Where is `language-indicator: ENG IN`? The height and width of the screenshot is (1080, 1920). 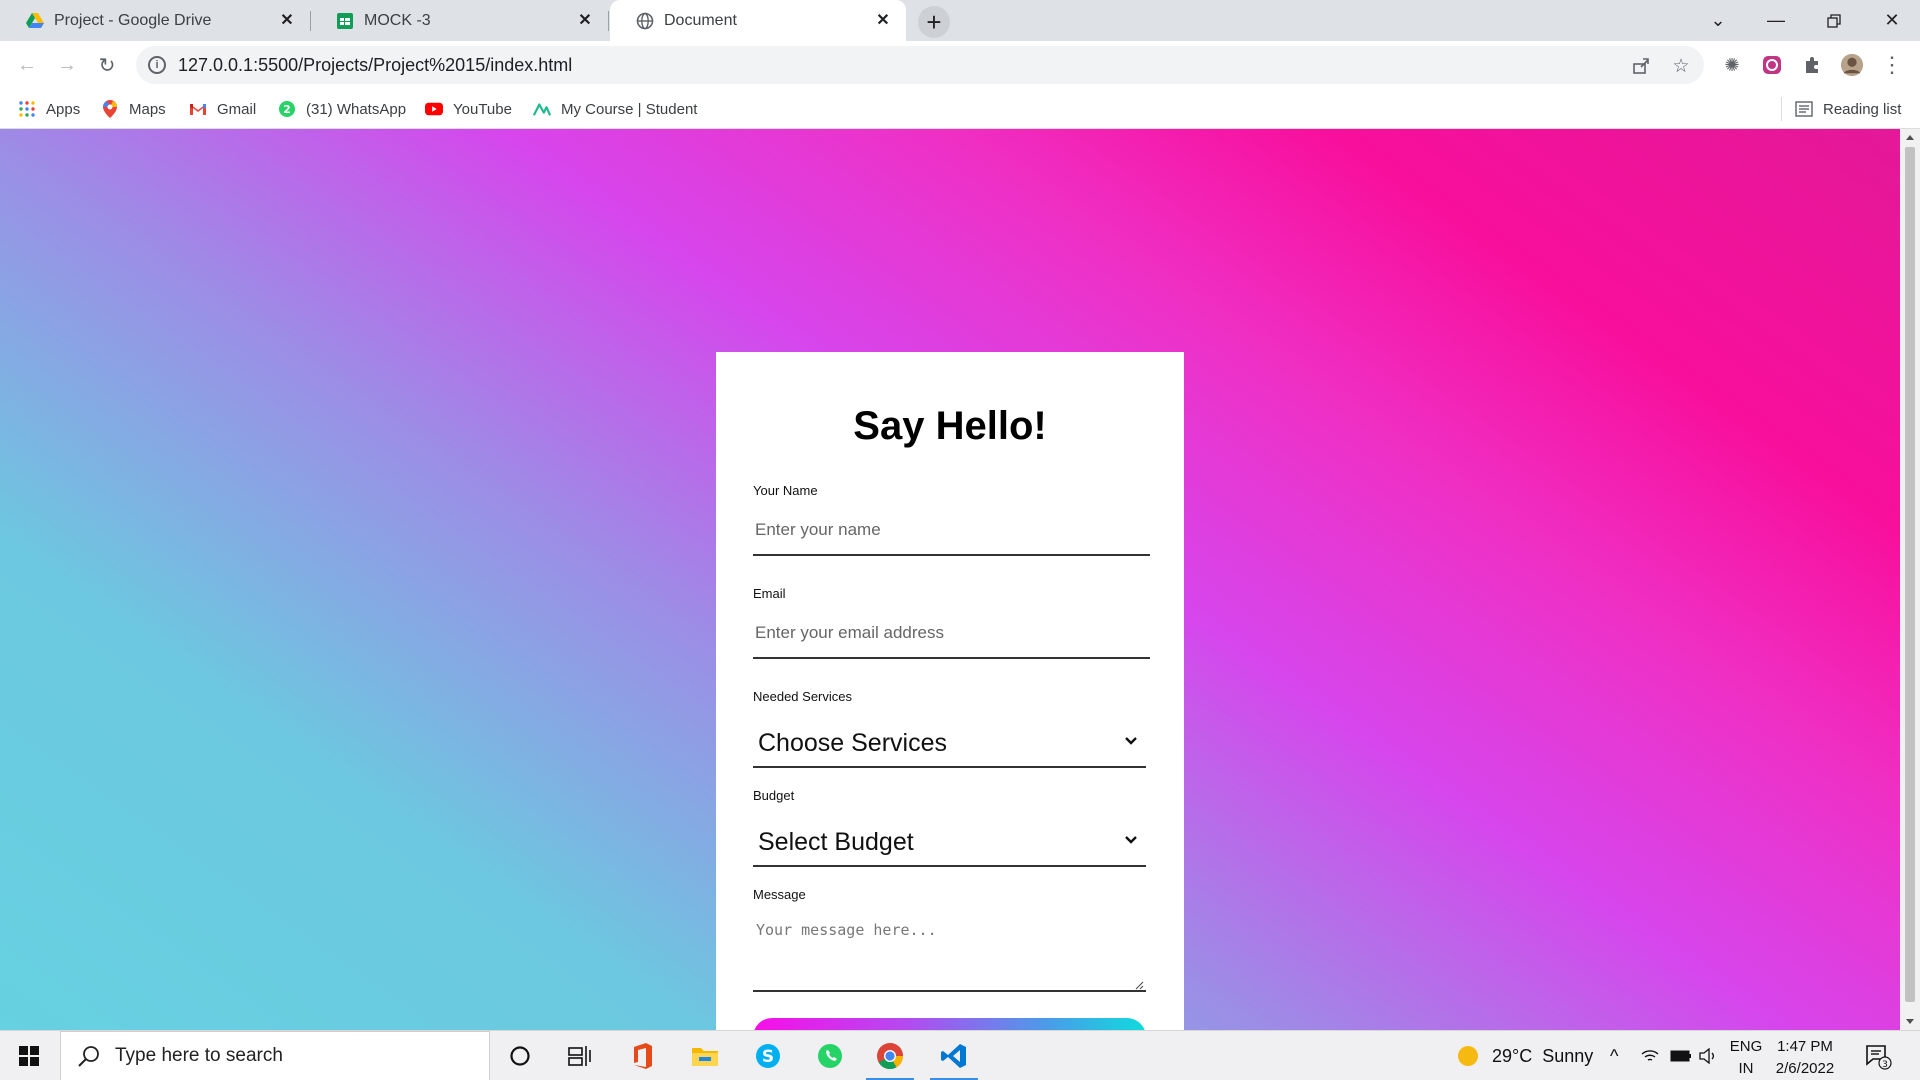 language-indicator: ENG IN is located at coordinates (1746, 1058).